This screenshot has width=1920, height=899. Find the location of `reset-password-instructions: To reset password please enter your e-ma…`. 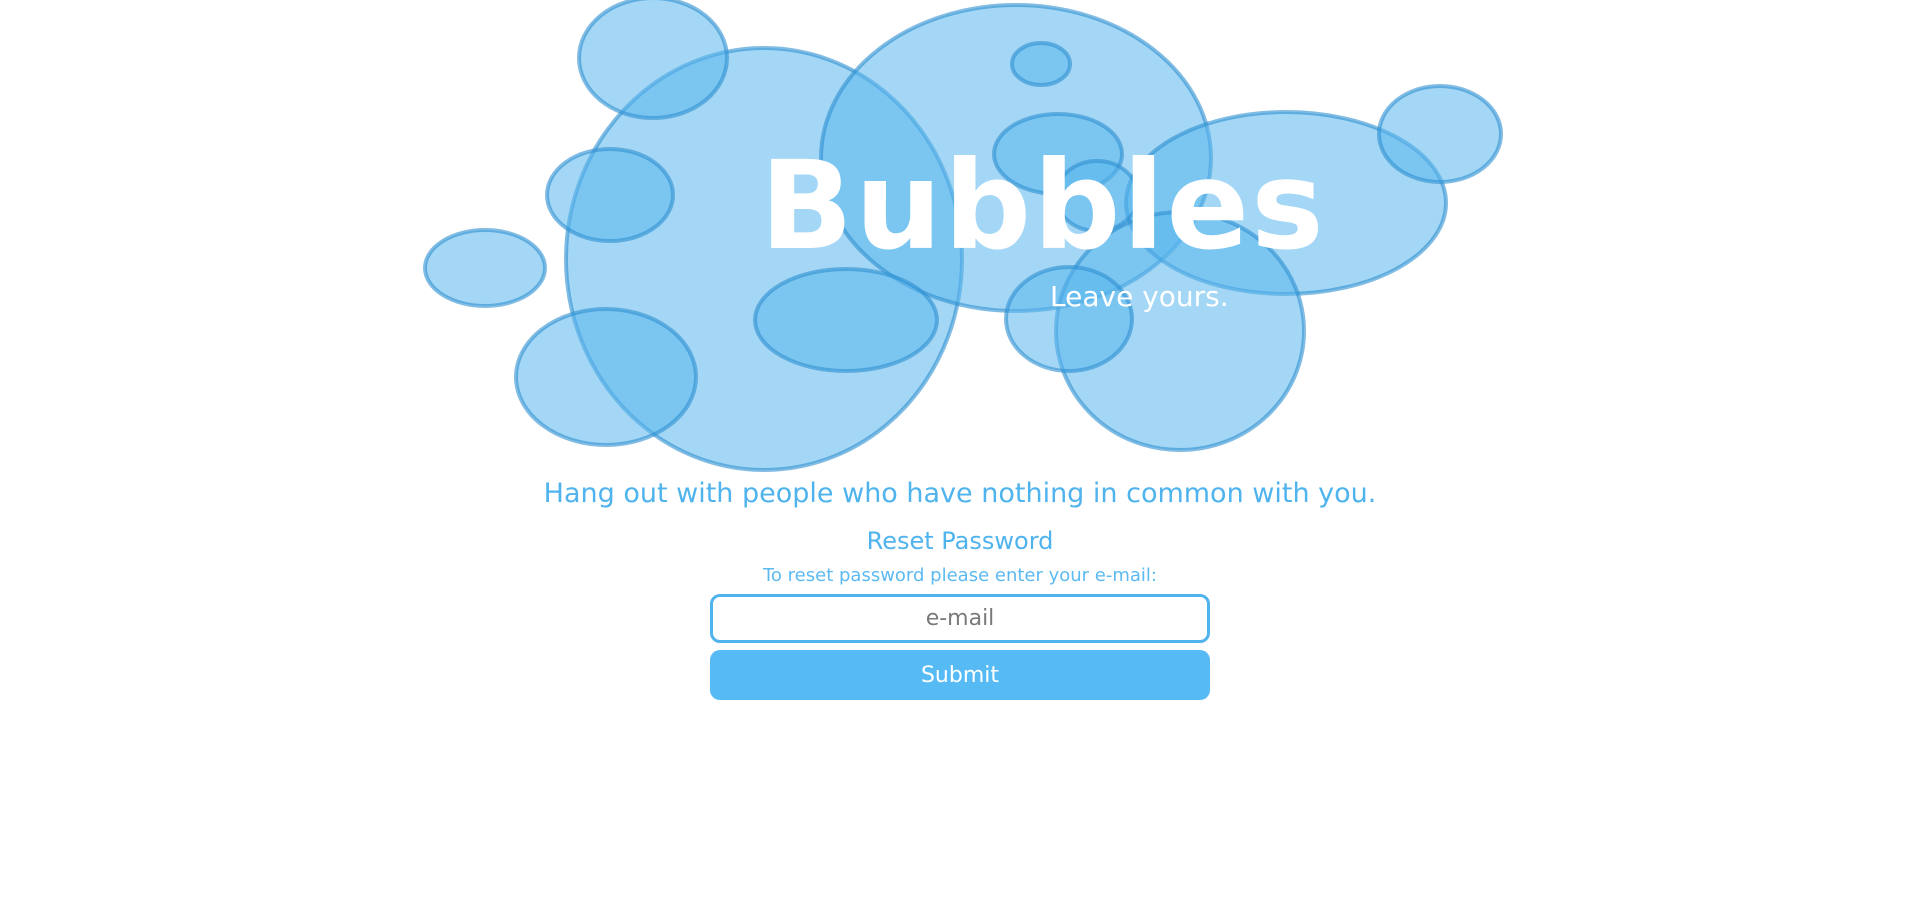

reset-password-instructions: To reset password please enter your e-ma… is located at coordinates (960, 575).